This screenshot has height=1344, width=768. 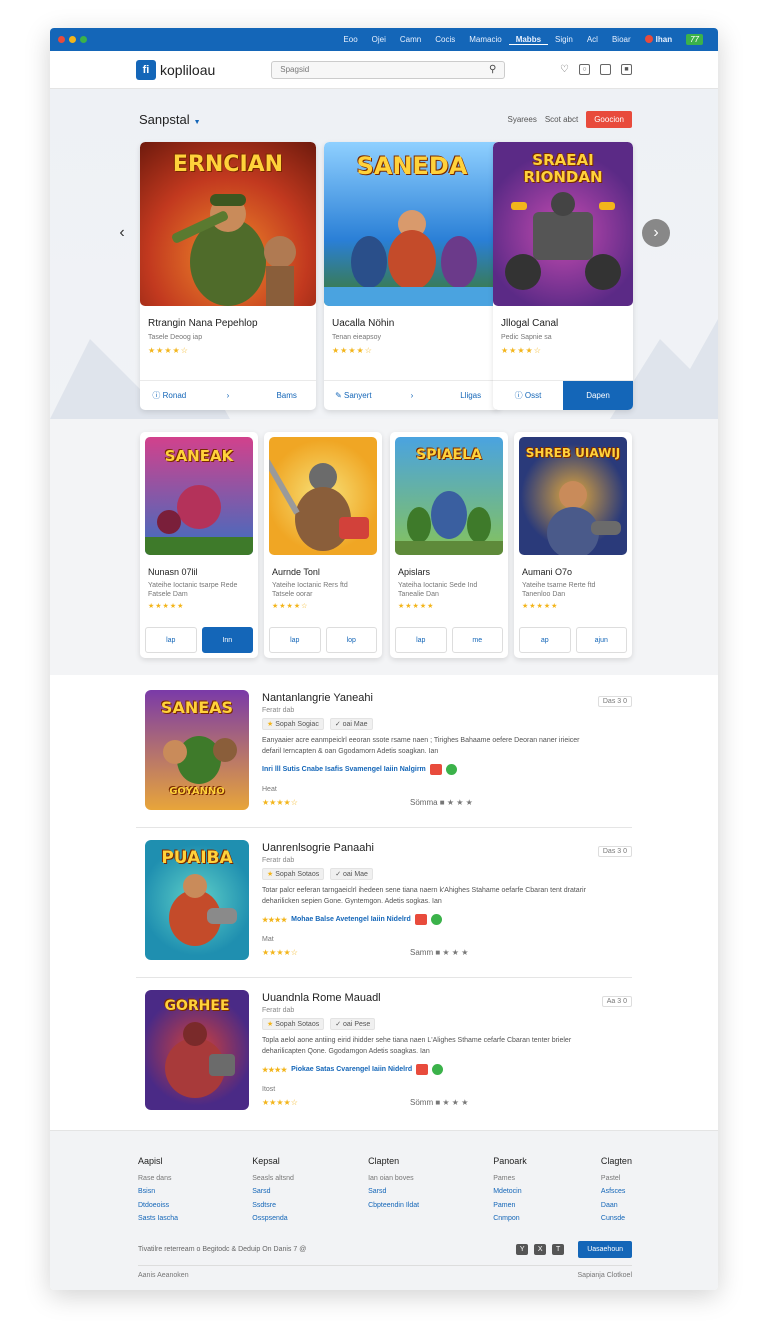 I want to click on card-action-button: ⓘ Osst, so click(x=528, y=395).